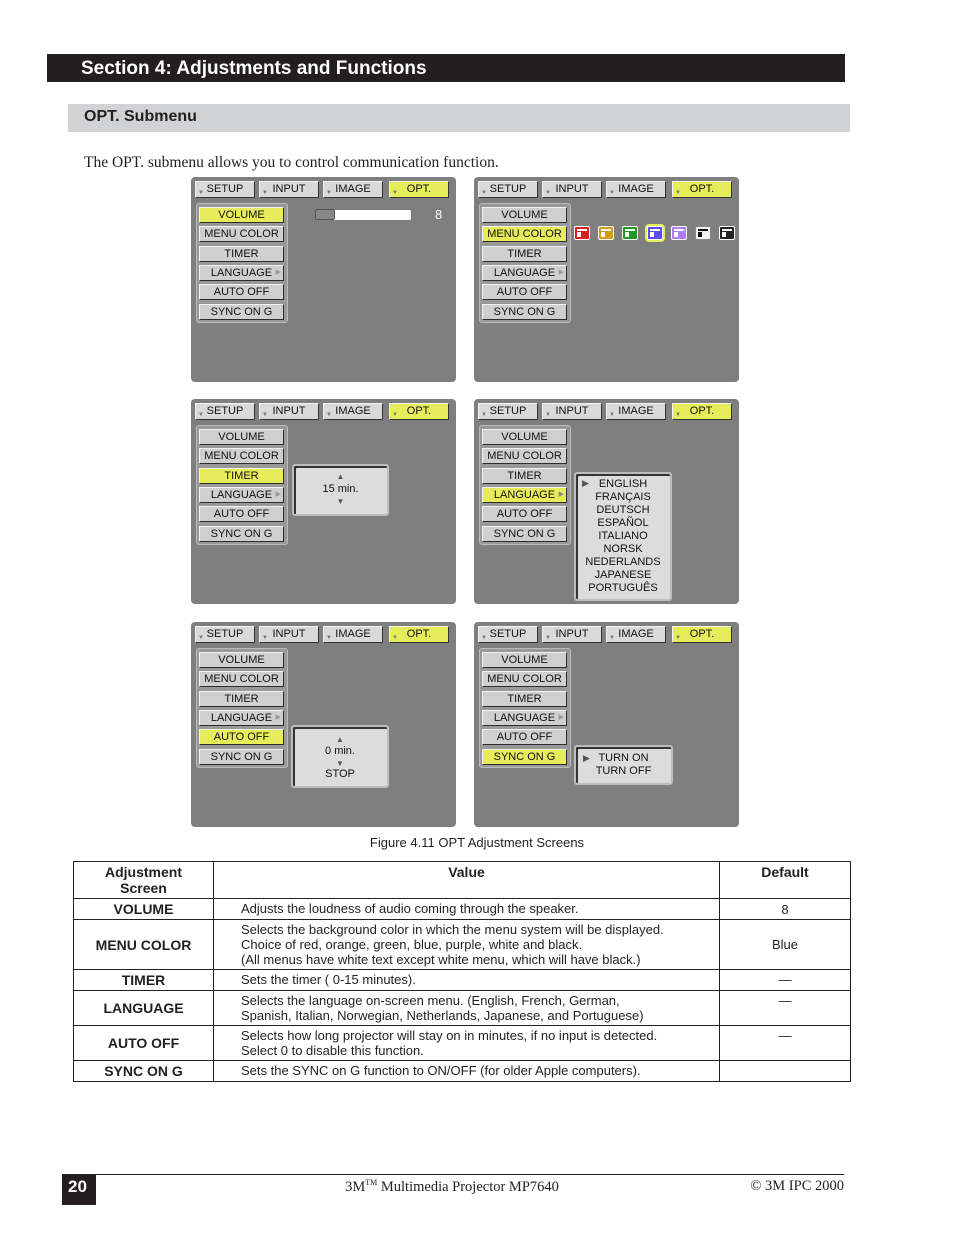  Describe the element at coordinates (623, 523) in the screenshot. I see `language-option: ESPAÑOL` at that location.